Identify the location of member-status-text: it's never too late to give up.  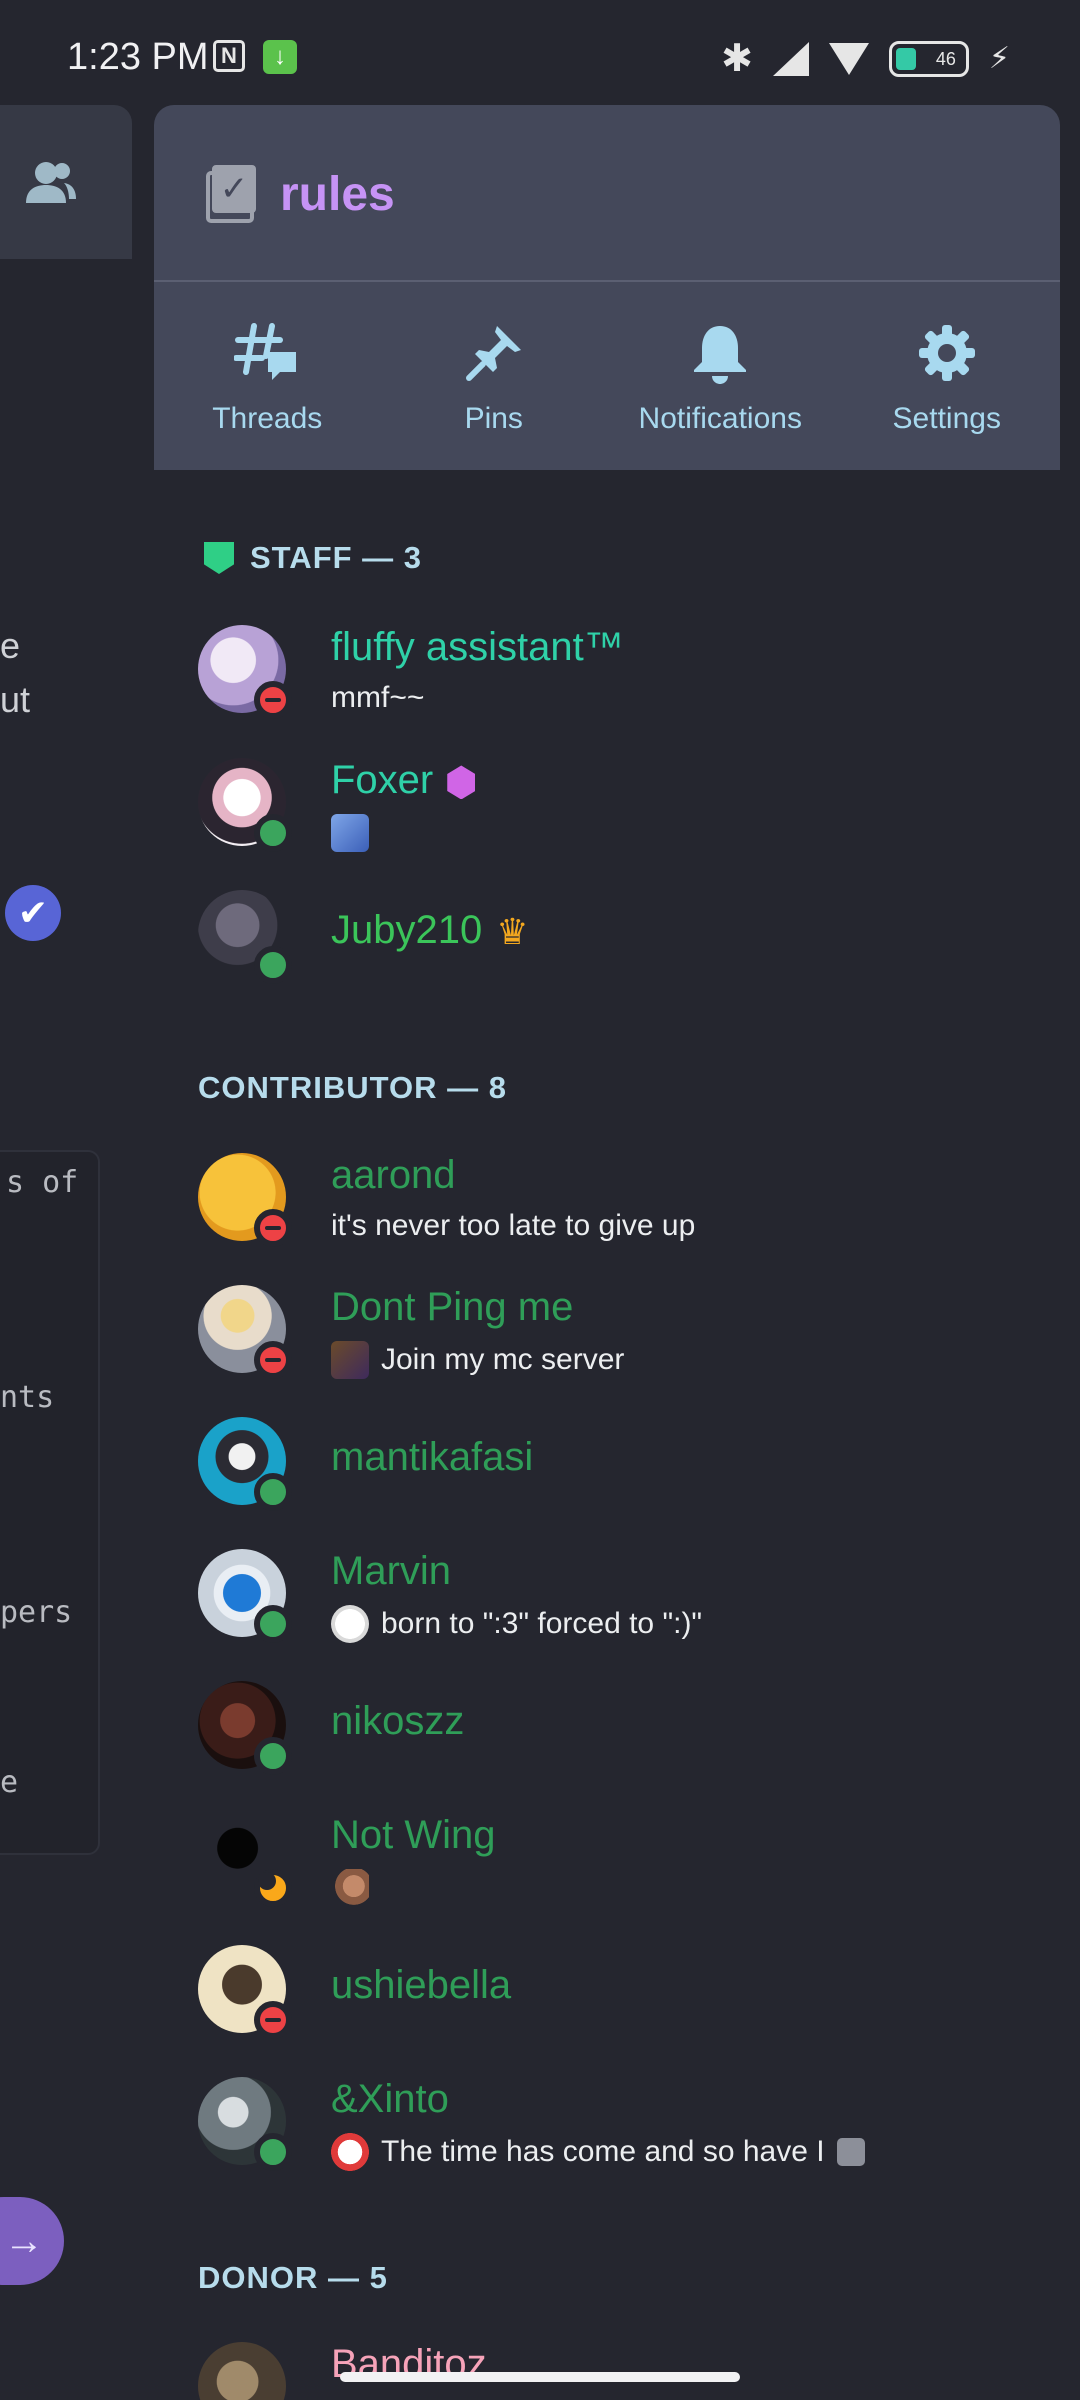
(513, 1225).